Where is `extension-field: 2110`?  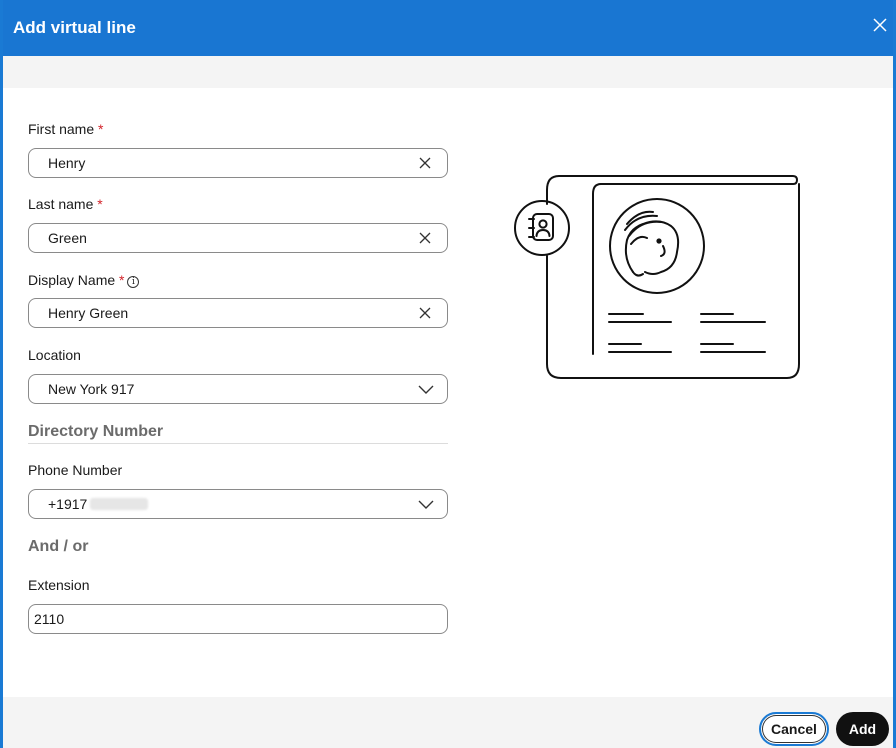 extension-field: 2110 is located at coordinates (238, 619).